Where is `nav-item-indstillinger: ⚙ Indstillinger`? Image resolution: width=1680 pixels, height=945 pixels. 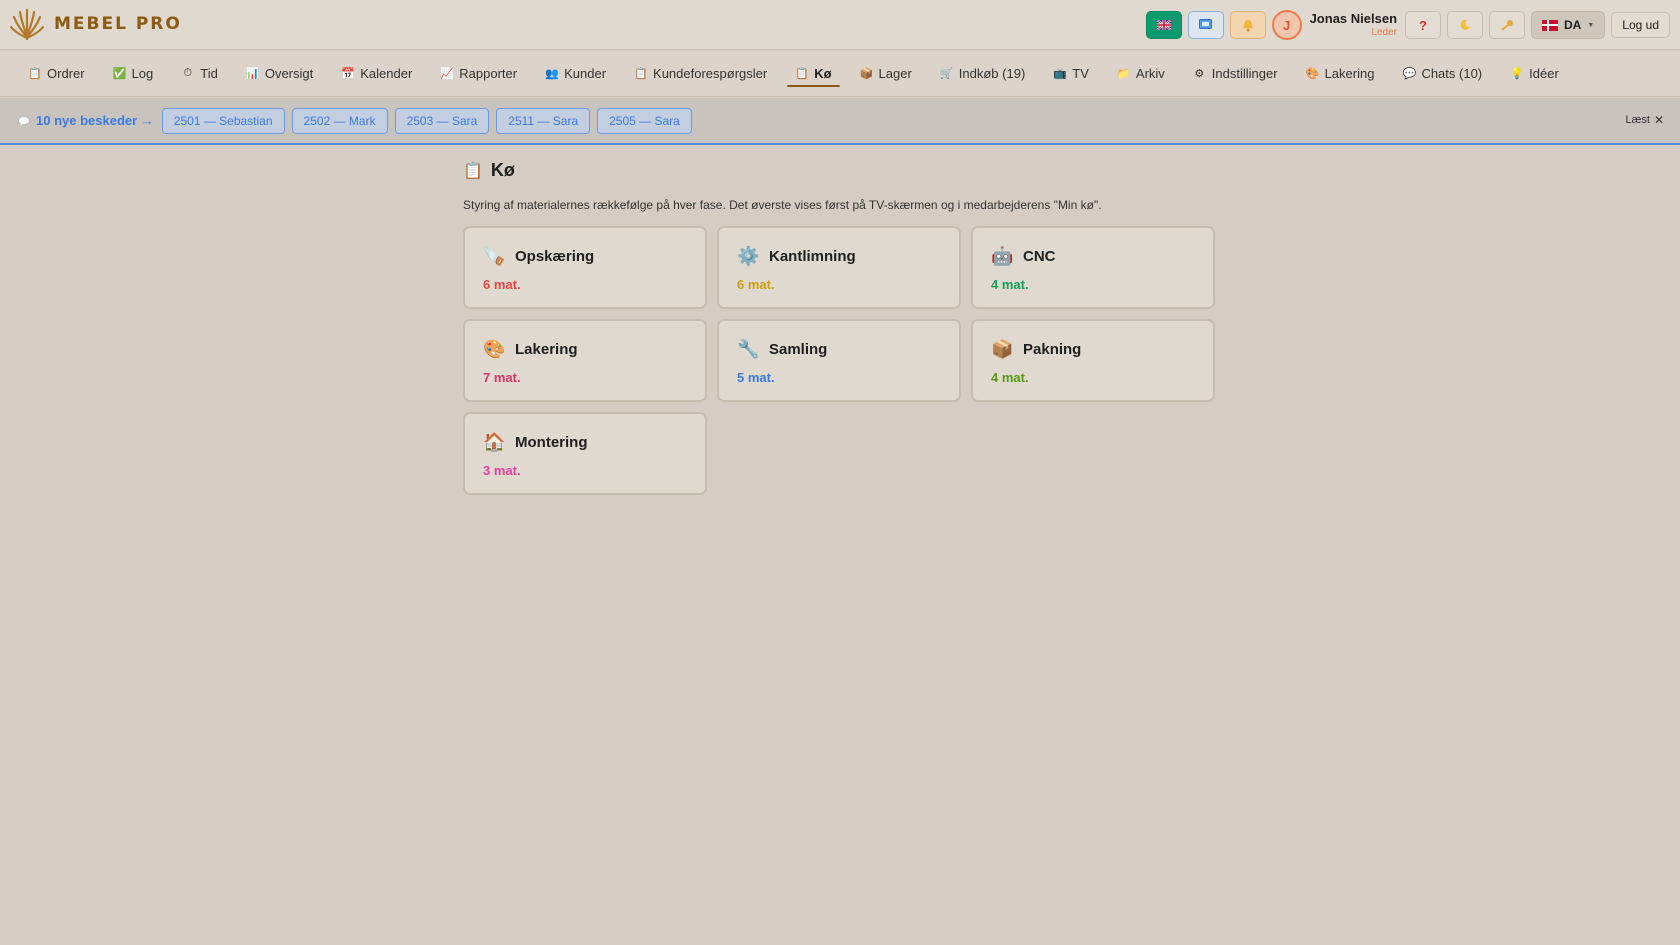 nav-item-indstillinger: ⚙ Indstillinger is located at coordinates (1235, 74).